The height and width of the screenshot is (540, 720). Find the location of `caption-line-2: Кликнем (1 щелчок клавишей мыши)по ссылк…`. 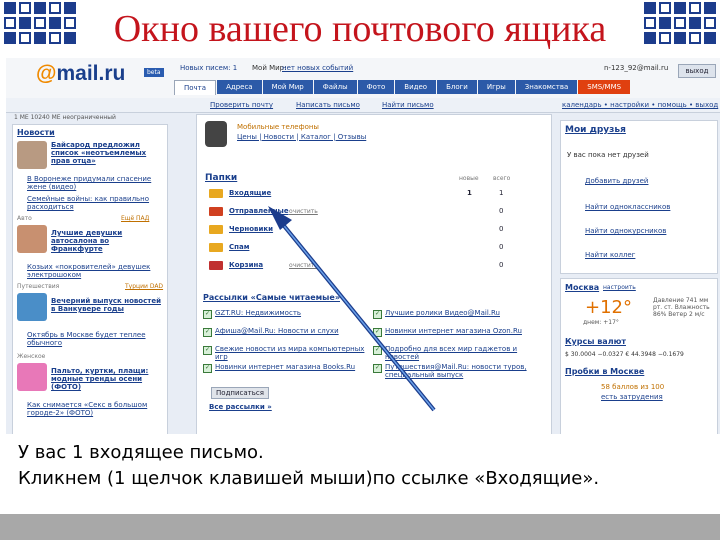

caption-line-2: Кликнем (1 щелчок клавишей мыши)по ссылк… is located at coordinates (309, 478).